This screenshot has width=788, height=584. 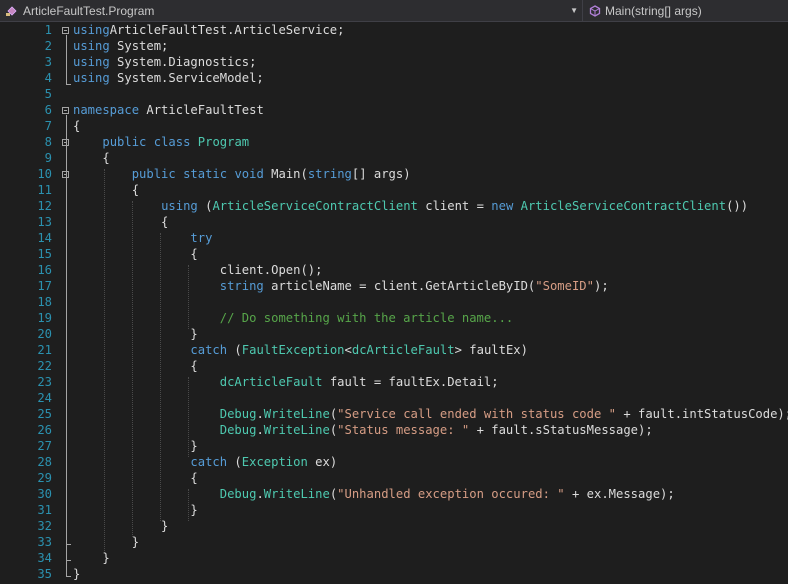 I want to click on code-token: using, so click(x=91, y=78).